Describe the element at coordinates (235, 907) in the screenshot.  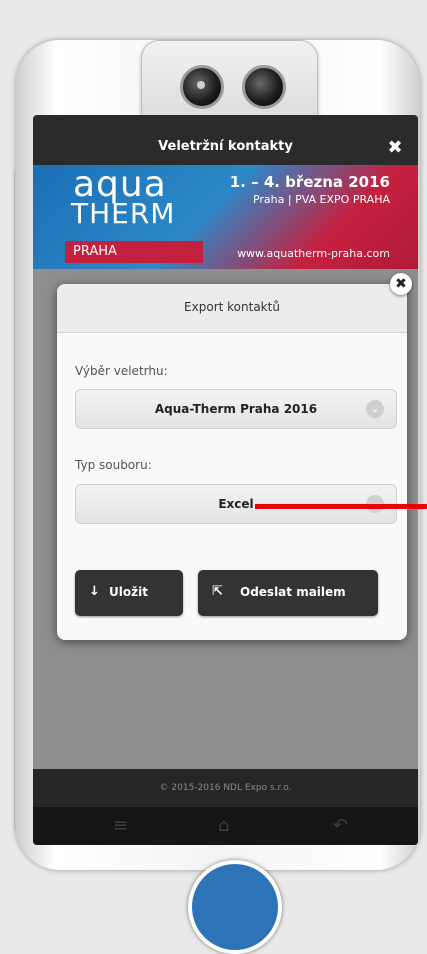
I see `phone-home-button` at that location.